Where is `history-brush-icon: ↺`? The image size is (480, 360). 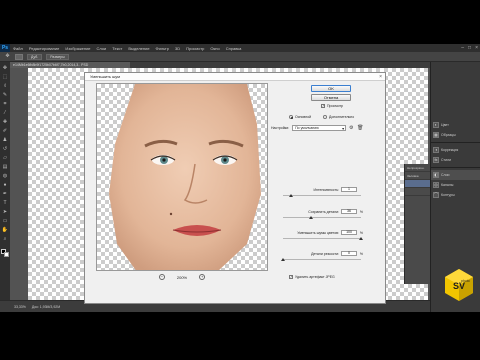 history-brush-icon: ↺ is located at coordinates (5, 149).